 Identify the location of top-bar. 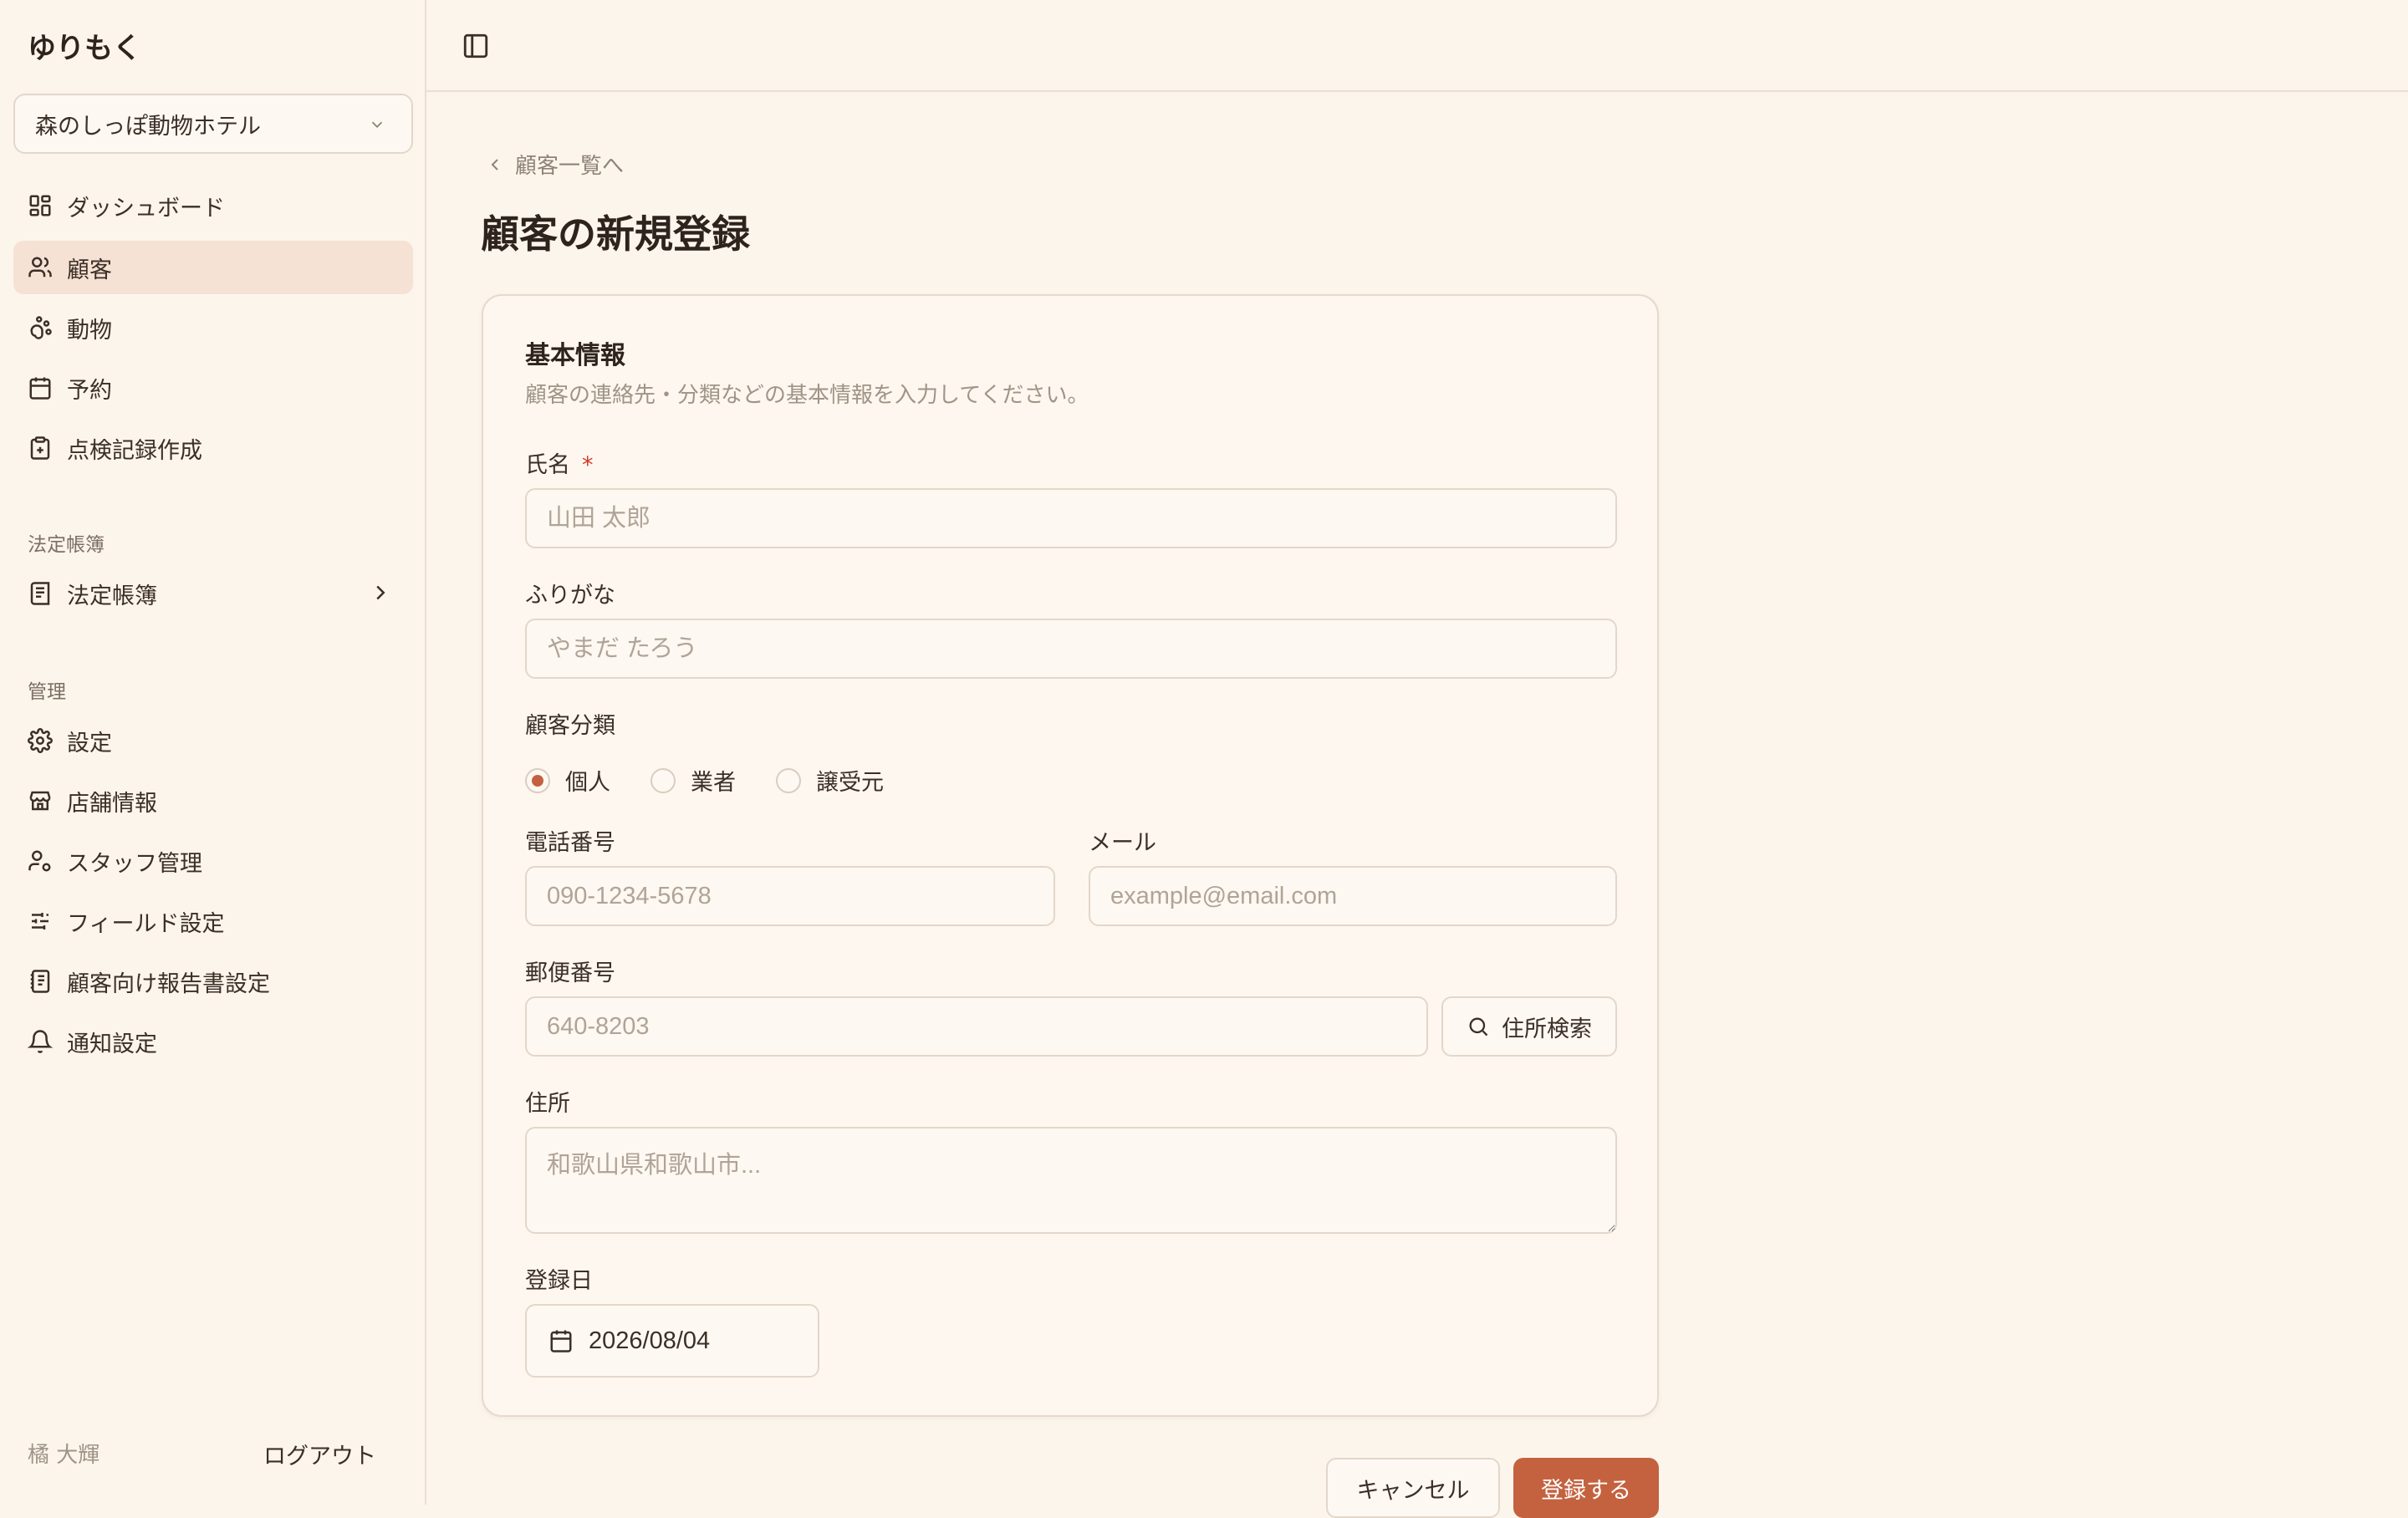
(1417, 46).